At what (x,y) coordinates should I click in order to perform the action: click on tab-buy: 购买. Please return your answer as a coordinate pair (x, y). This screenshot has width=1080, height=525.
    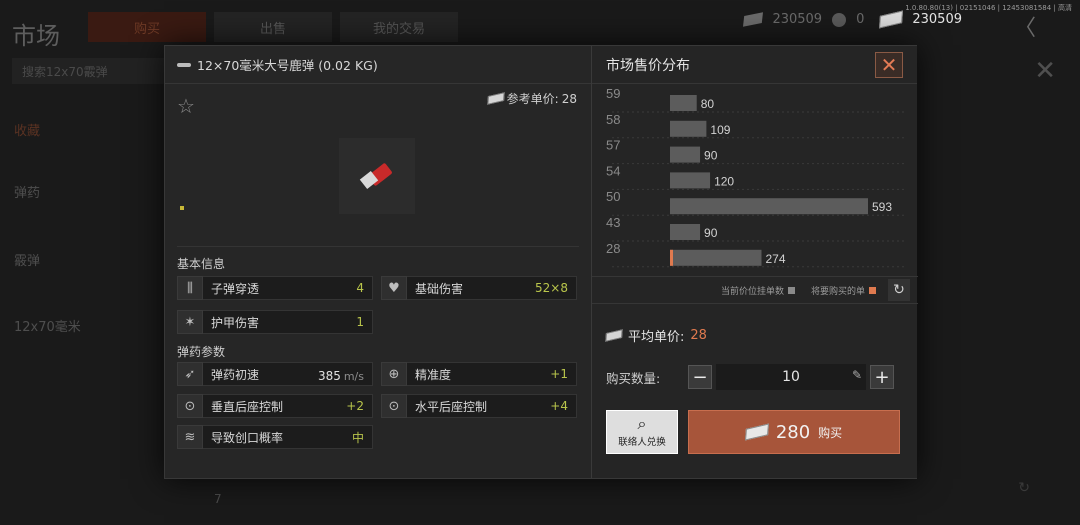
    Looking at the image, I should click on (147, 27).